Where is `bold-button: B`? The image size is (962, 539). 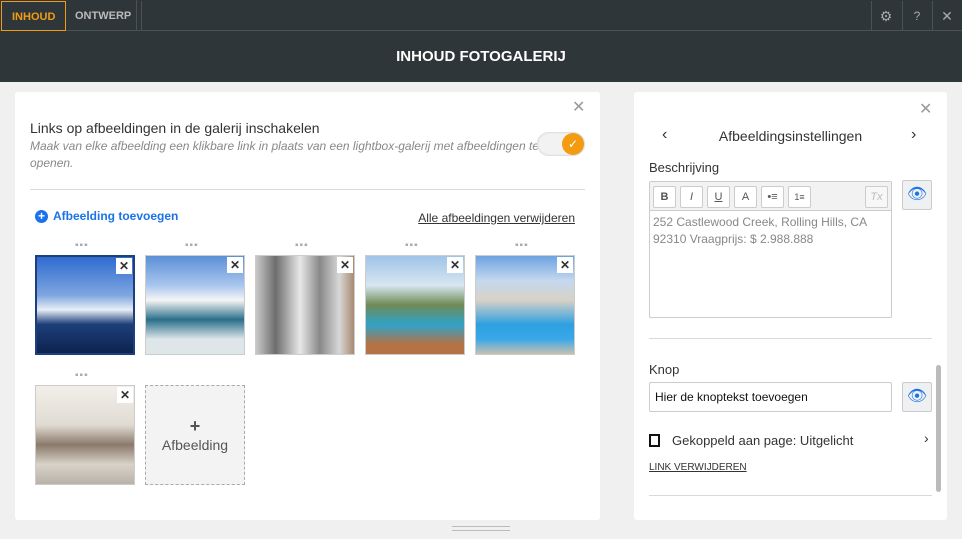
bold-button: B is located at coordinates (664, 197).